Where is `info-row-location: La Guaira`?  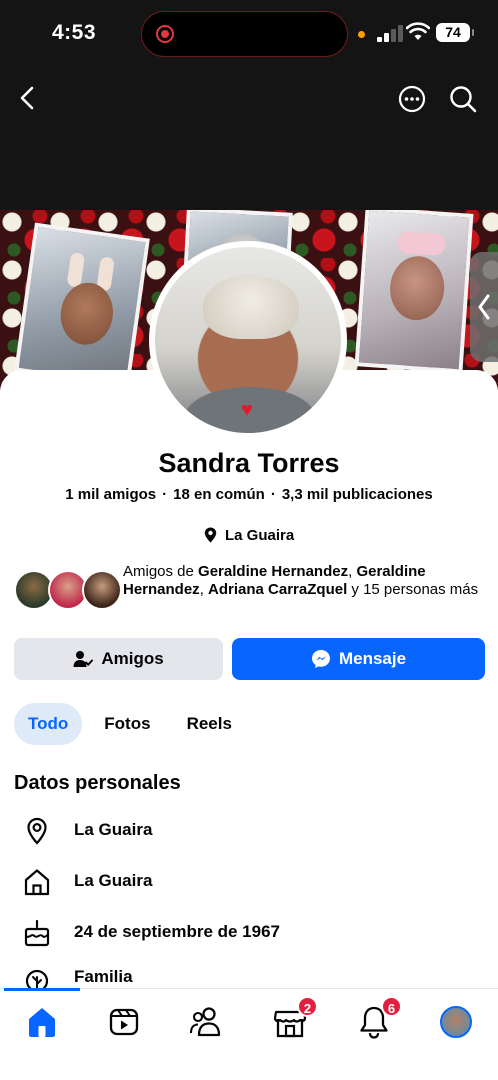
info-row-location: La Guaira is located at coordinates (249, 830).